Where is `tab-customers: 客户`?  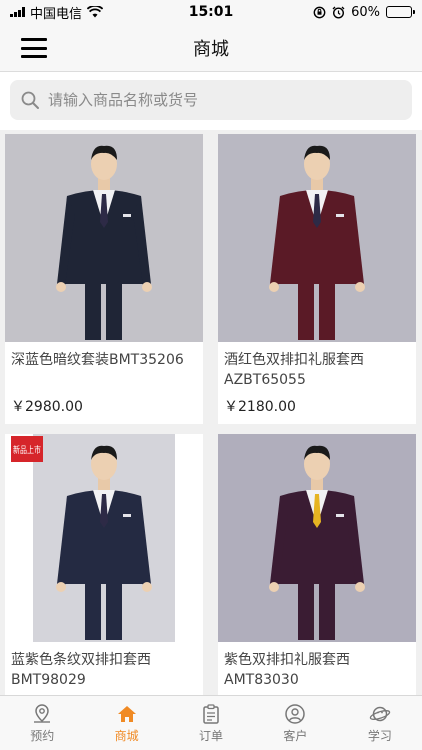 tab-customers: 客户 is located at coordinates (295, 723).